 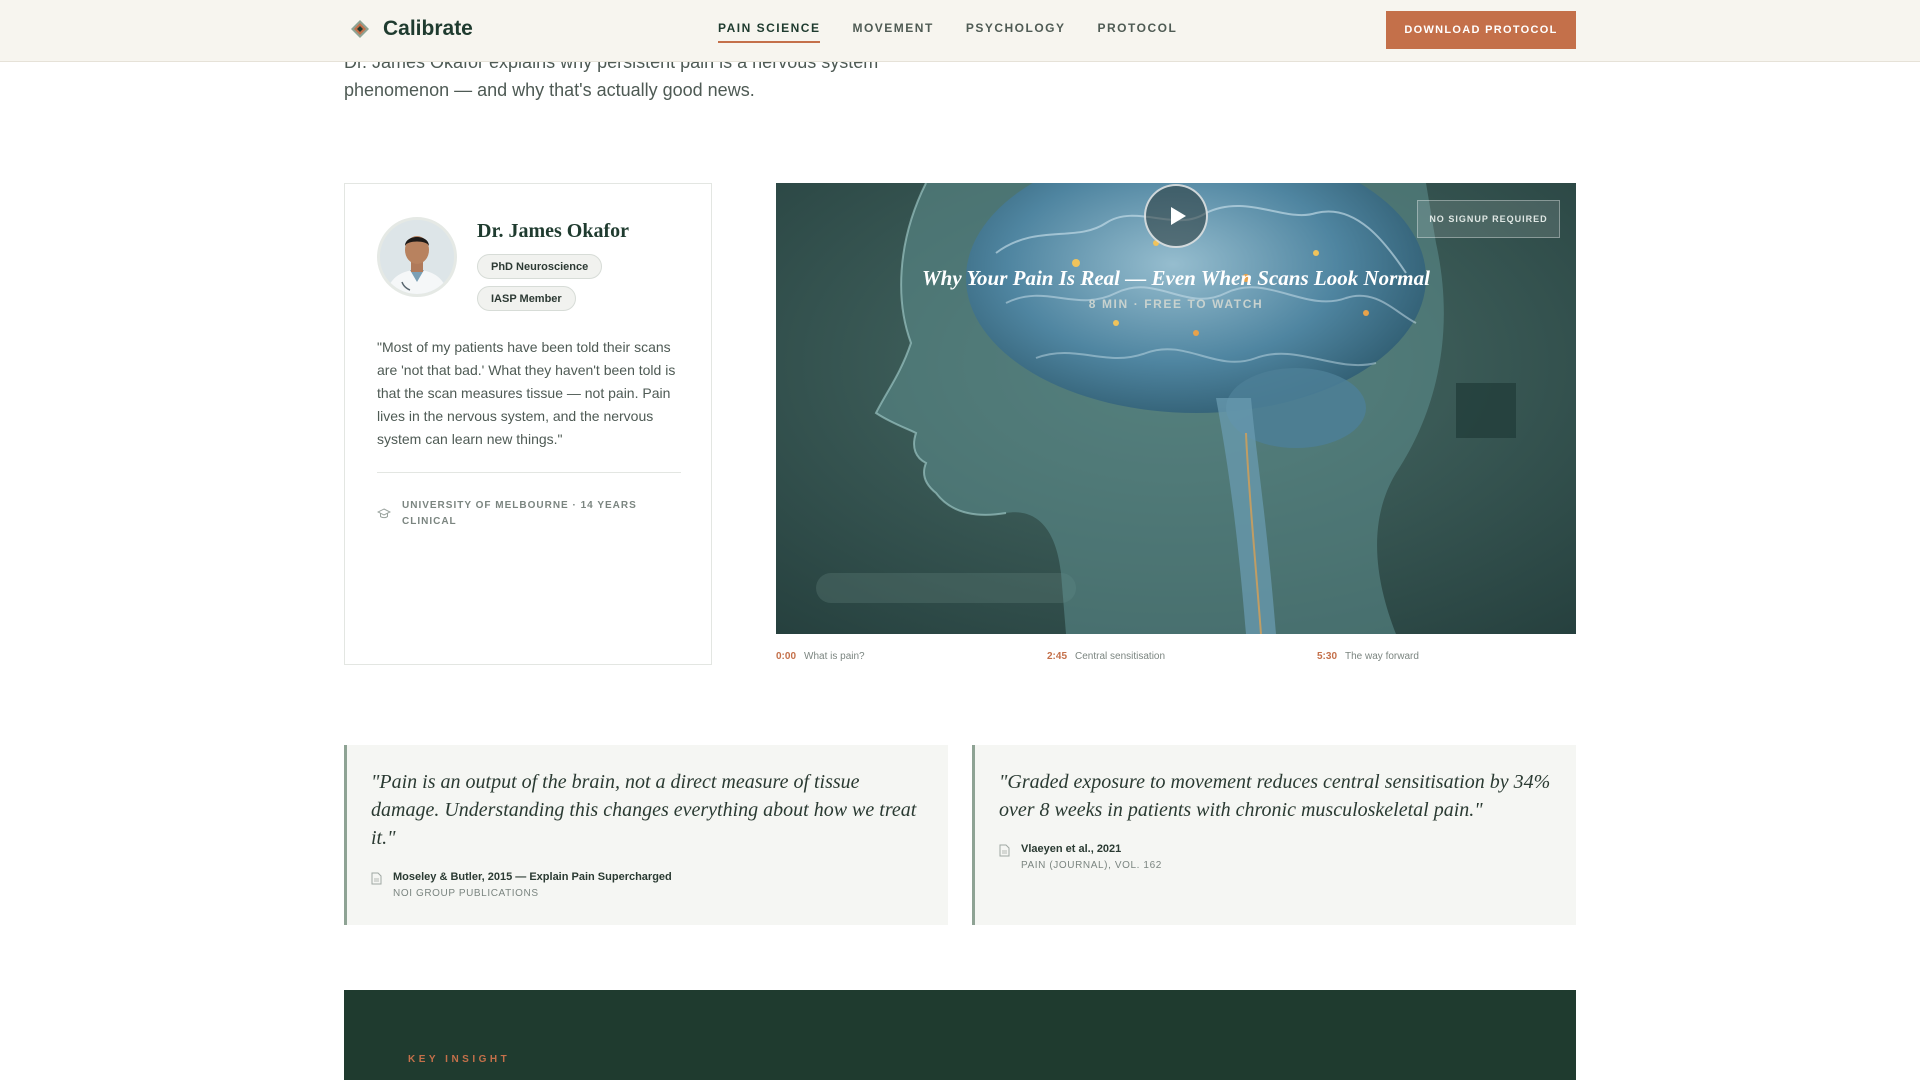 What do you see at coordinates (1327, 656) in the screenshot?
I see `chapter-time: 5:30` at bounding box center [1327, 656].